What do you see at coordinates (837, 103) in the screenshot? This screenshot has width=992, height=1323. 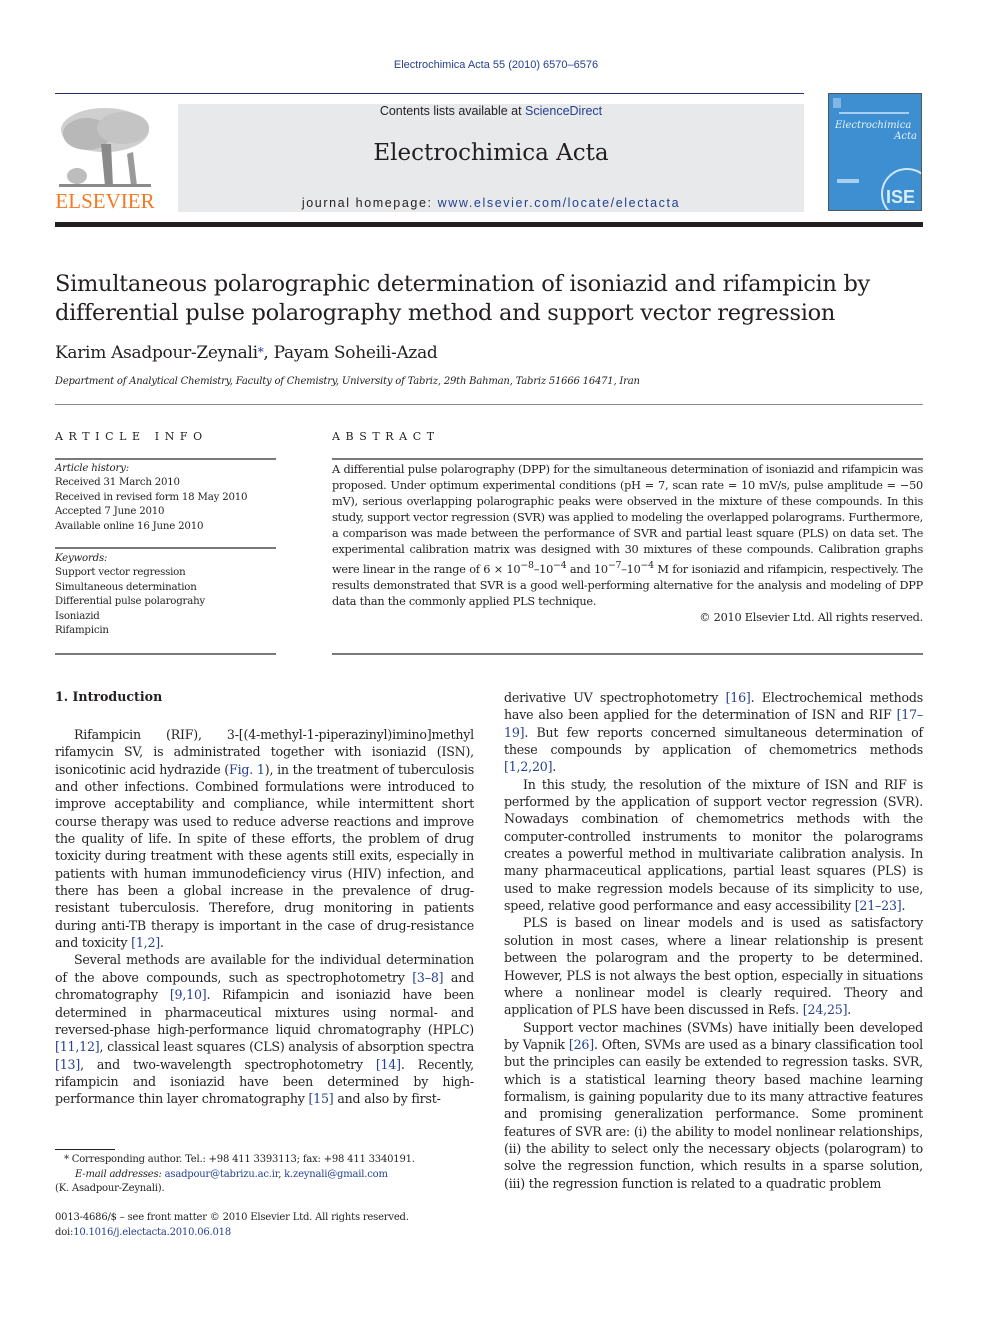 I see `cover-publisher-icon` at bounding box center [837, 103].